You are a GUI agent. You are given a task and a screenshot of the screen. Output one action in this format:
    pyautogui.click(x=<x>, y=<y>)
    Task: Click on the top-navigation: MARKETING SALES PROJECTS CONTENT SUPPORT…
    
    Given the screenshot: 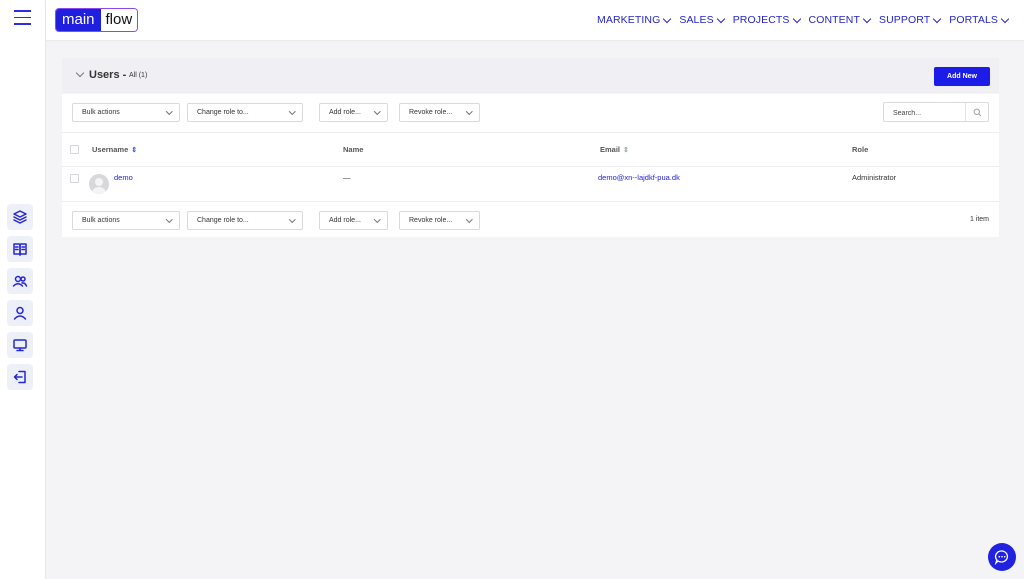 What is the action you would take?
    pyautogui.click(x=799, y=20)
    